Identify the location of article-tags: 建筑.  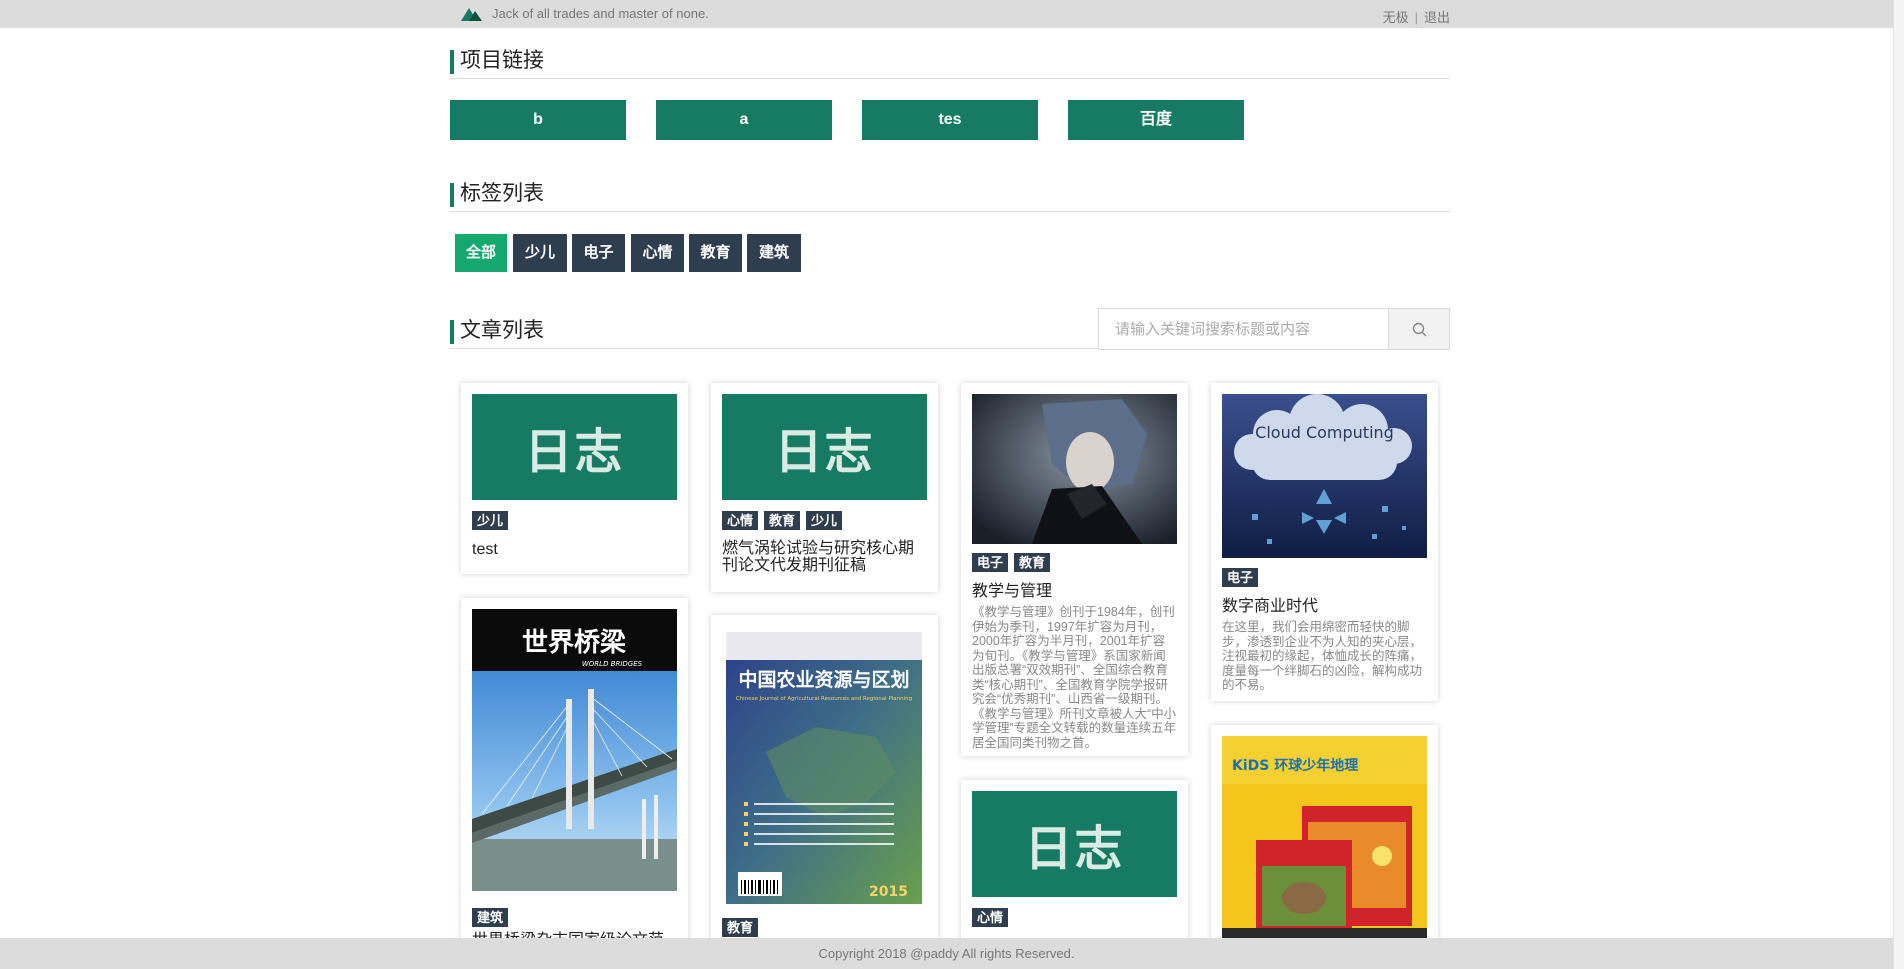
(490, 917).